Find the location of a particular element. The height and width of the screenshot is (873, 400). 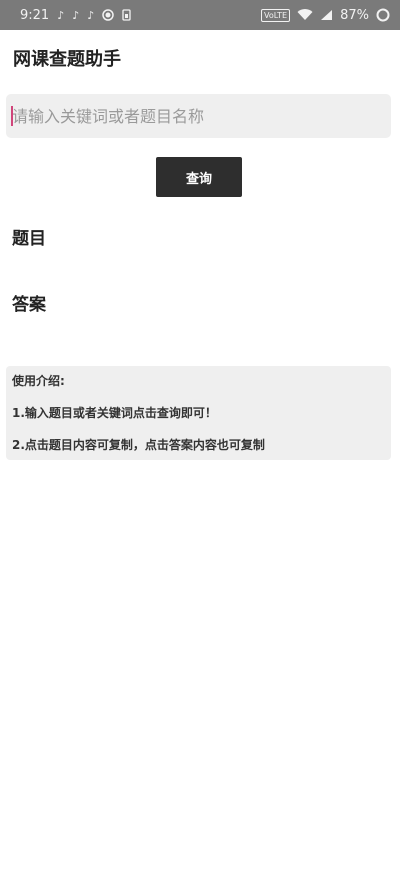

search-input is located at coordinates (198, 116).